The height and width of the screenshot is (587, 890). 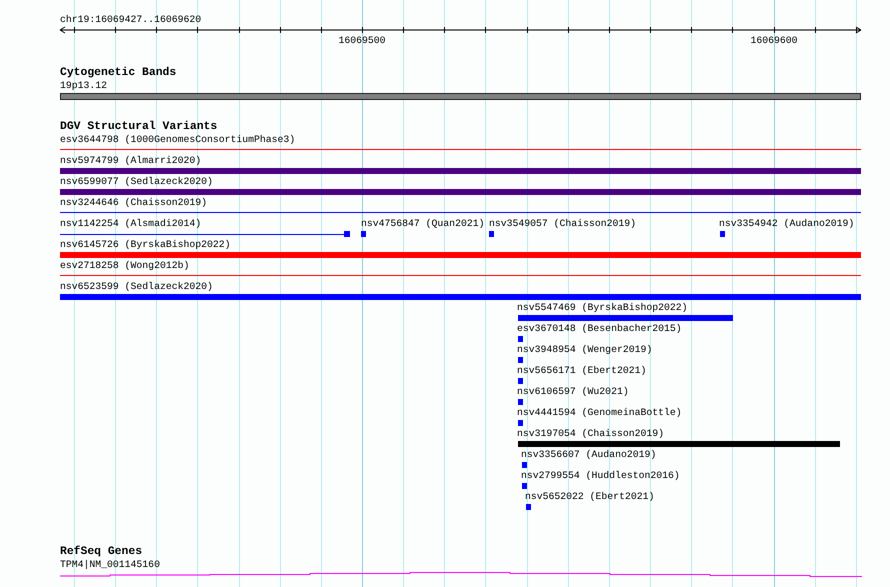 What do you see at coordinates (562, 224) in the screenshot?
I see `feature-label: nsv3549057 (Chaisson2019)` at bounding box center [562, 224].